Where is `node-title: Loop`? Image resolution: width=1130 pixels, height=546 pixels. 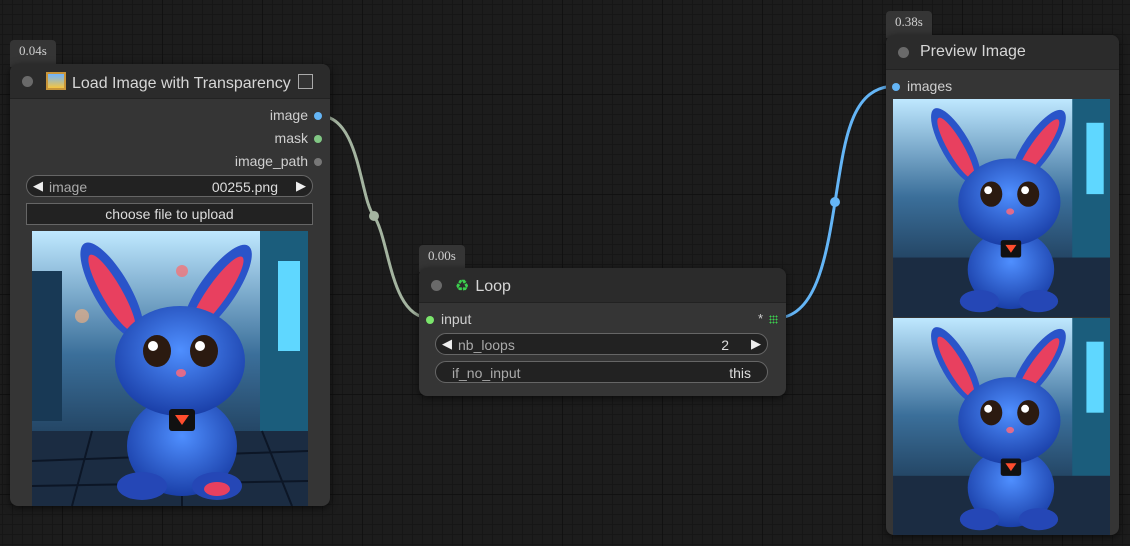 node-title: Loop is located at coordinates (493, 286).